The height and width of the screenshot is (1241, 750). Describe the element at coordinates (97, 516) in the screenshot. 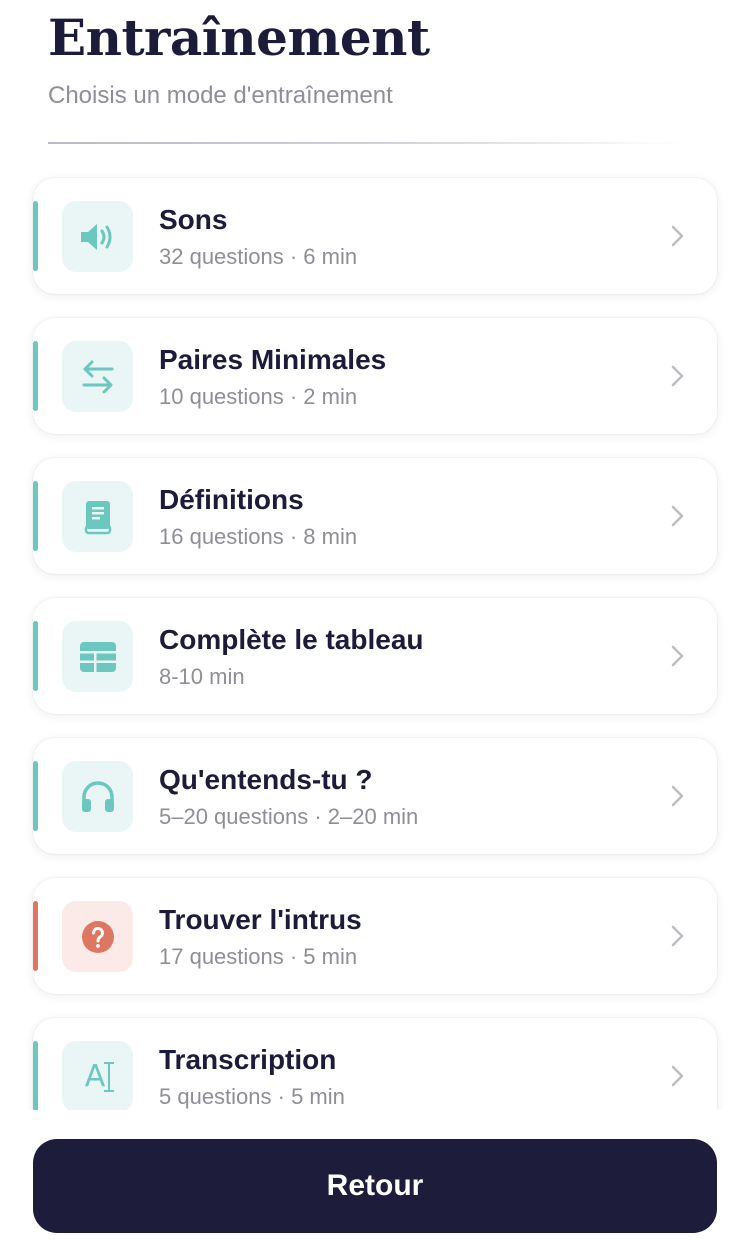

I see `book-icon` at that location.